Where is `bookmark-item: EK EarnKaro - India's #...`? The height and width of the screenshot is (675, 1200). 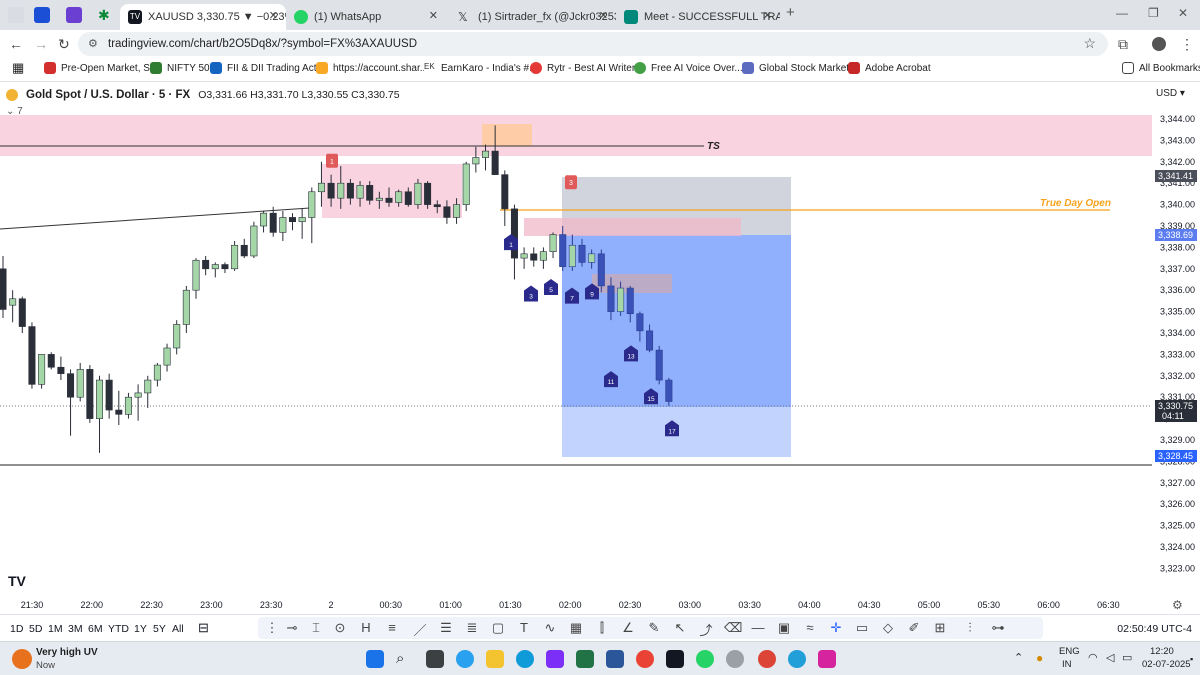 bookmark-item: EK EarnKaro - India's #... is located at coordinates (480, 68).